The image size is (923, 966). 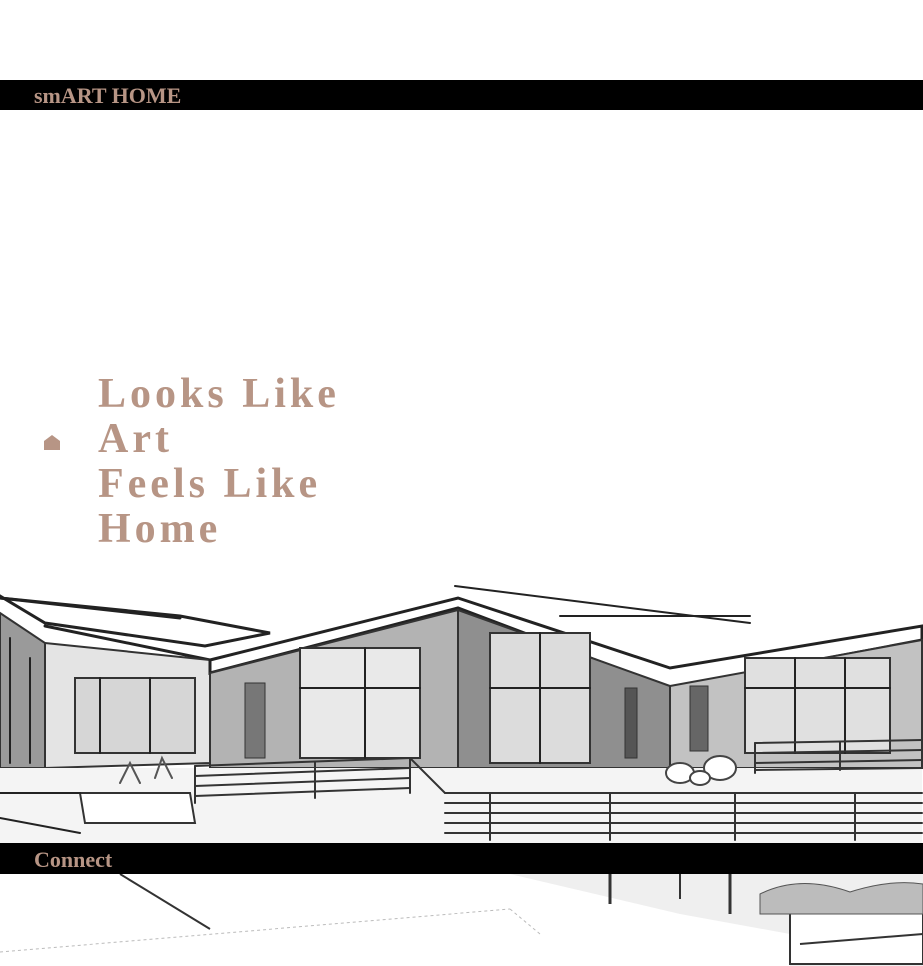 What do you see at coordinates (461, 95) in the screenshot?
I see `top-nav-bar: smART HOME` at bounding box center [461, 95].